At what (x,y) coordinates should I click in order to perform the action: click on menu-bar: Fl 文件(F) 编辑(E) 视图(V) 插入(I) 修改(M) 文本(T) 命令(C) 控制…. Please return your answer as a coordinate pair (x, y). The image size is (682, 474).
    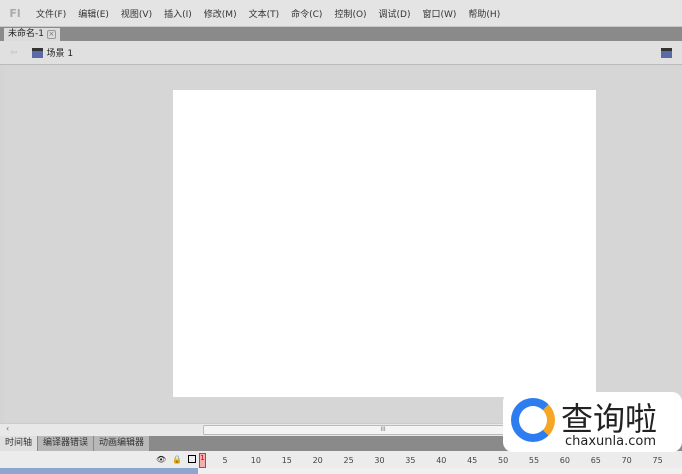
    Looking at the image, I should click on (341, 13).